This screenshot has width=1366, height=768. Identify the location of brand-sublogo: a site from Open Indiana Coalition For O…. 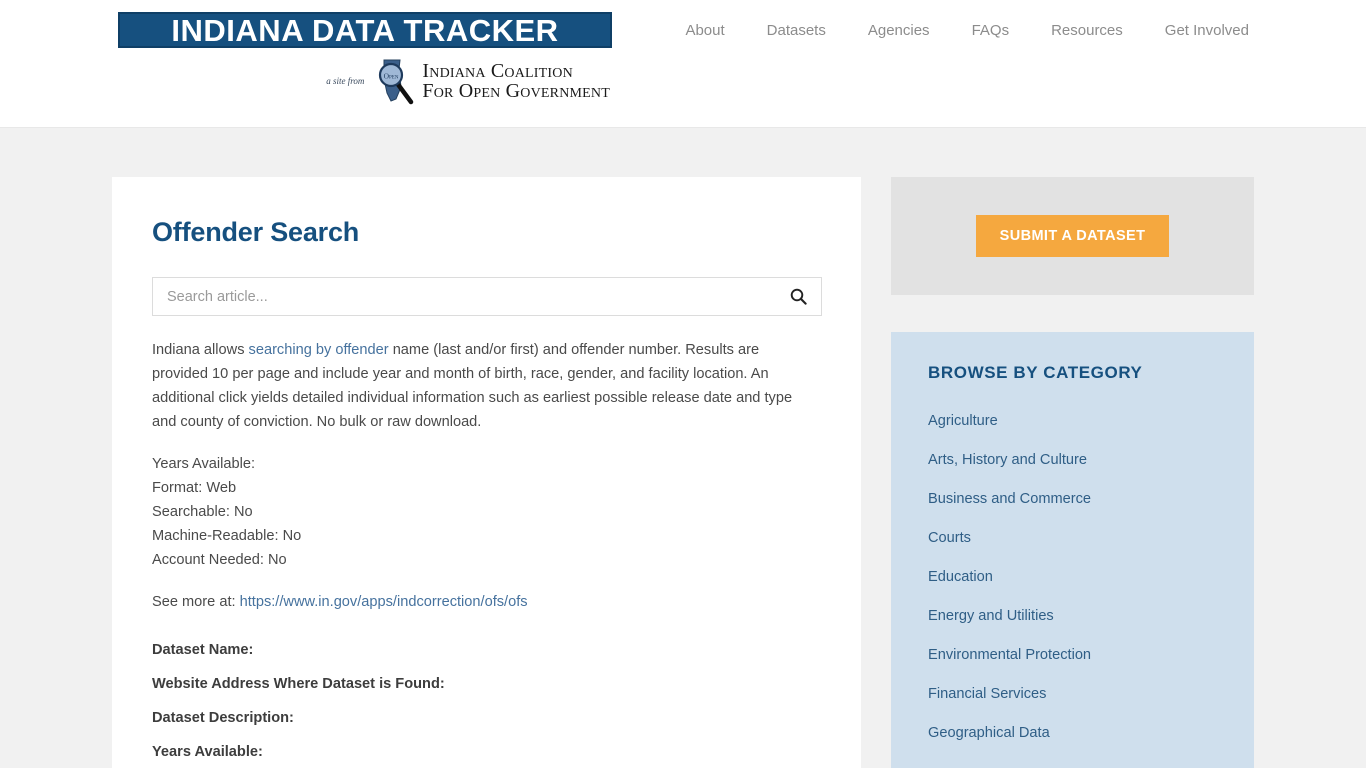
(365, 81).